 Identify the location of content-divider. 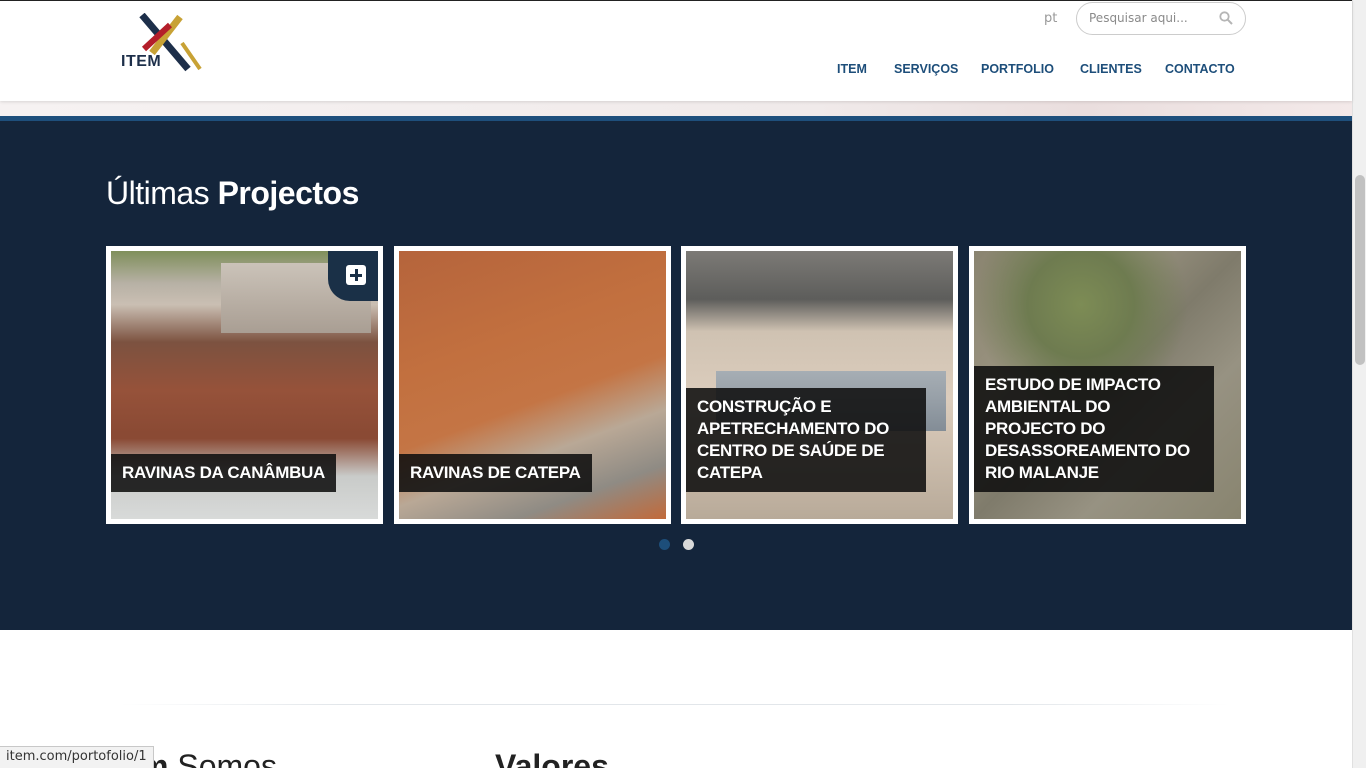
(675, 704).